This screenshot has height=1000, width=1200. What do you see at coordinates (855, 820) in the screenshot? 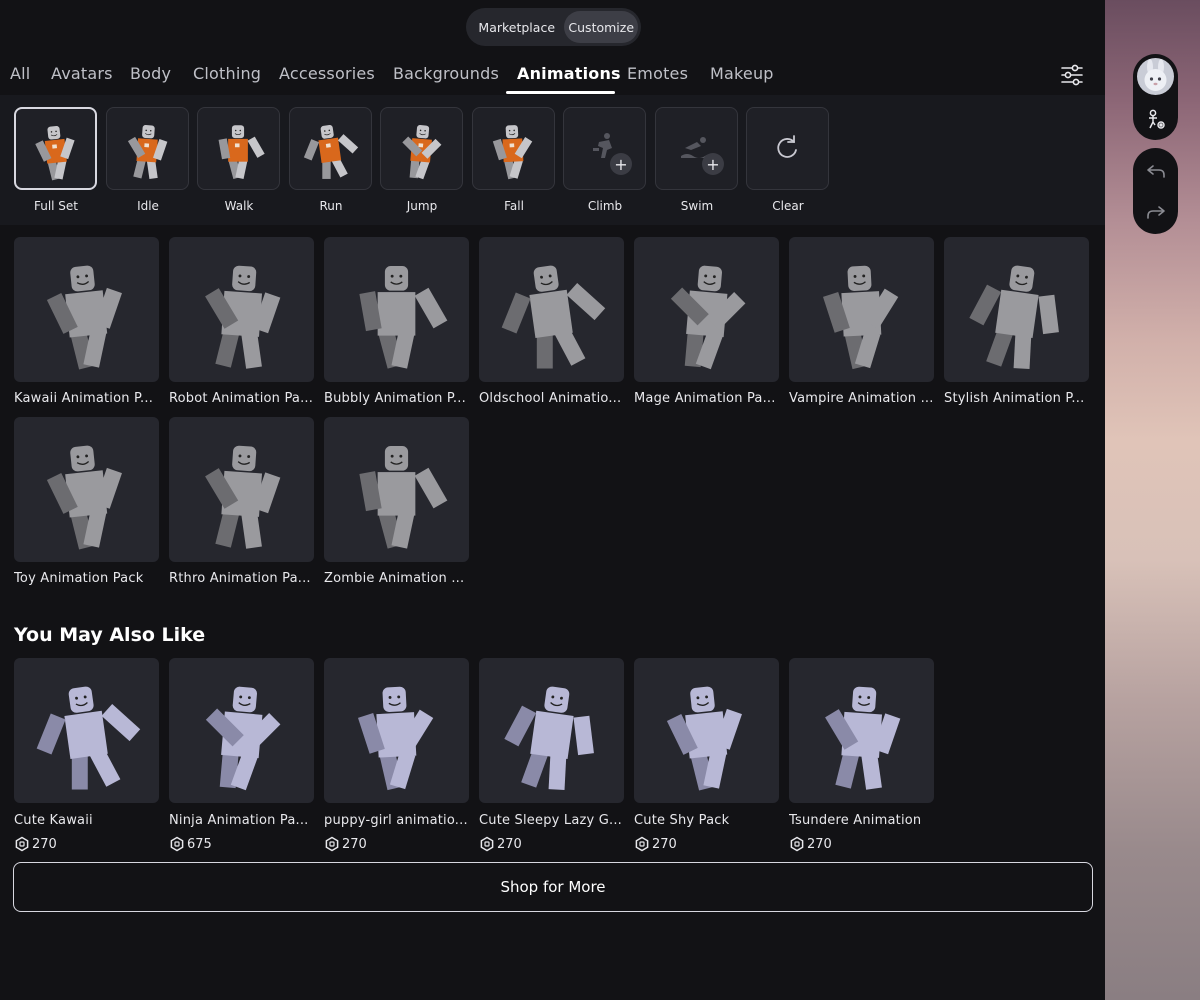
I see `item-name: Tsundere Animation` at bounding box center [855, 820].